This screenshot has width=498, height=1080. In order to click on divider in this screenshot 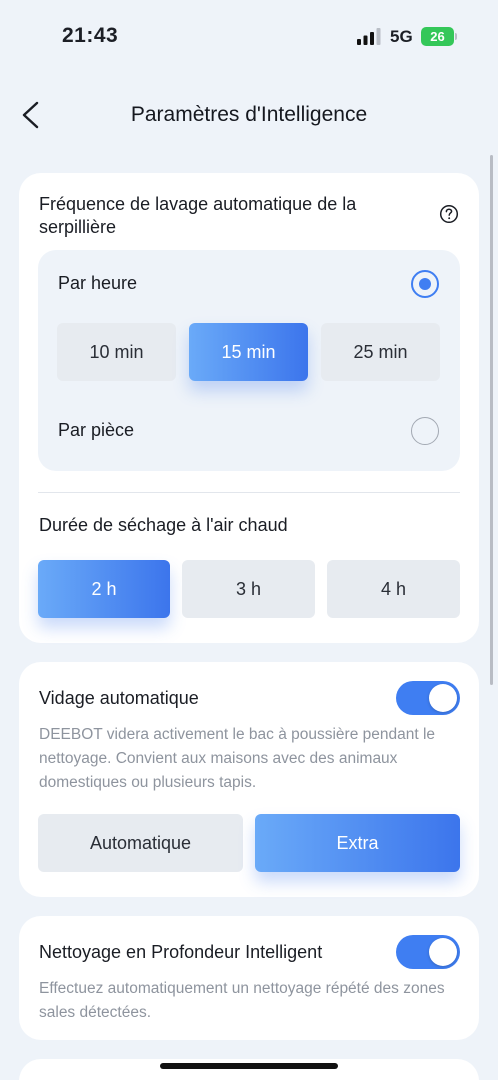, I will do `click(249, 492)`.